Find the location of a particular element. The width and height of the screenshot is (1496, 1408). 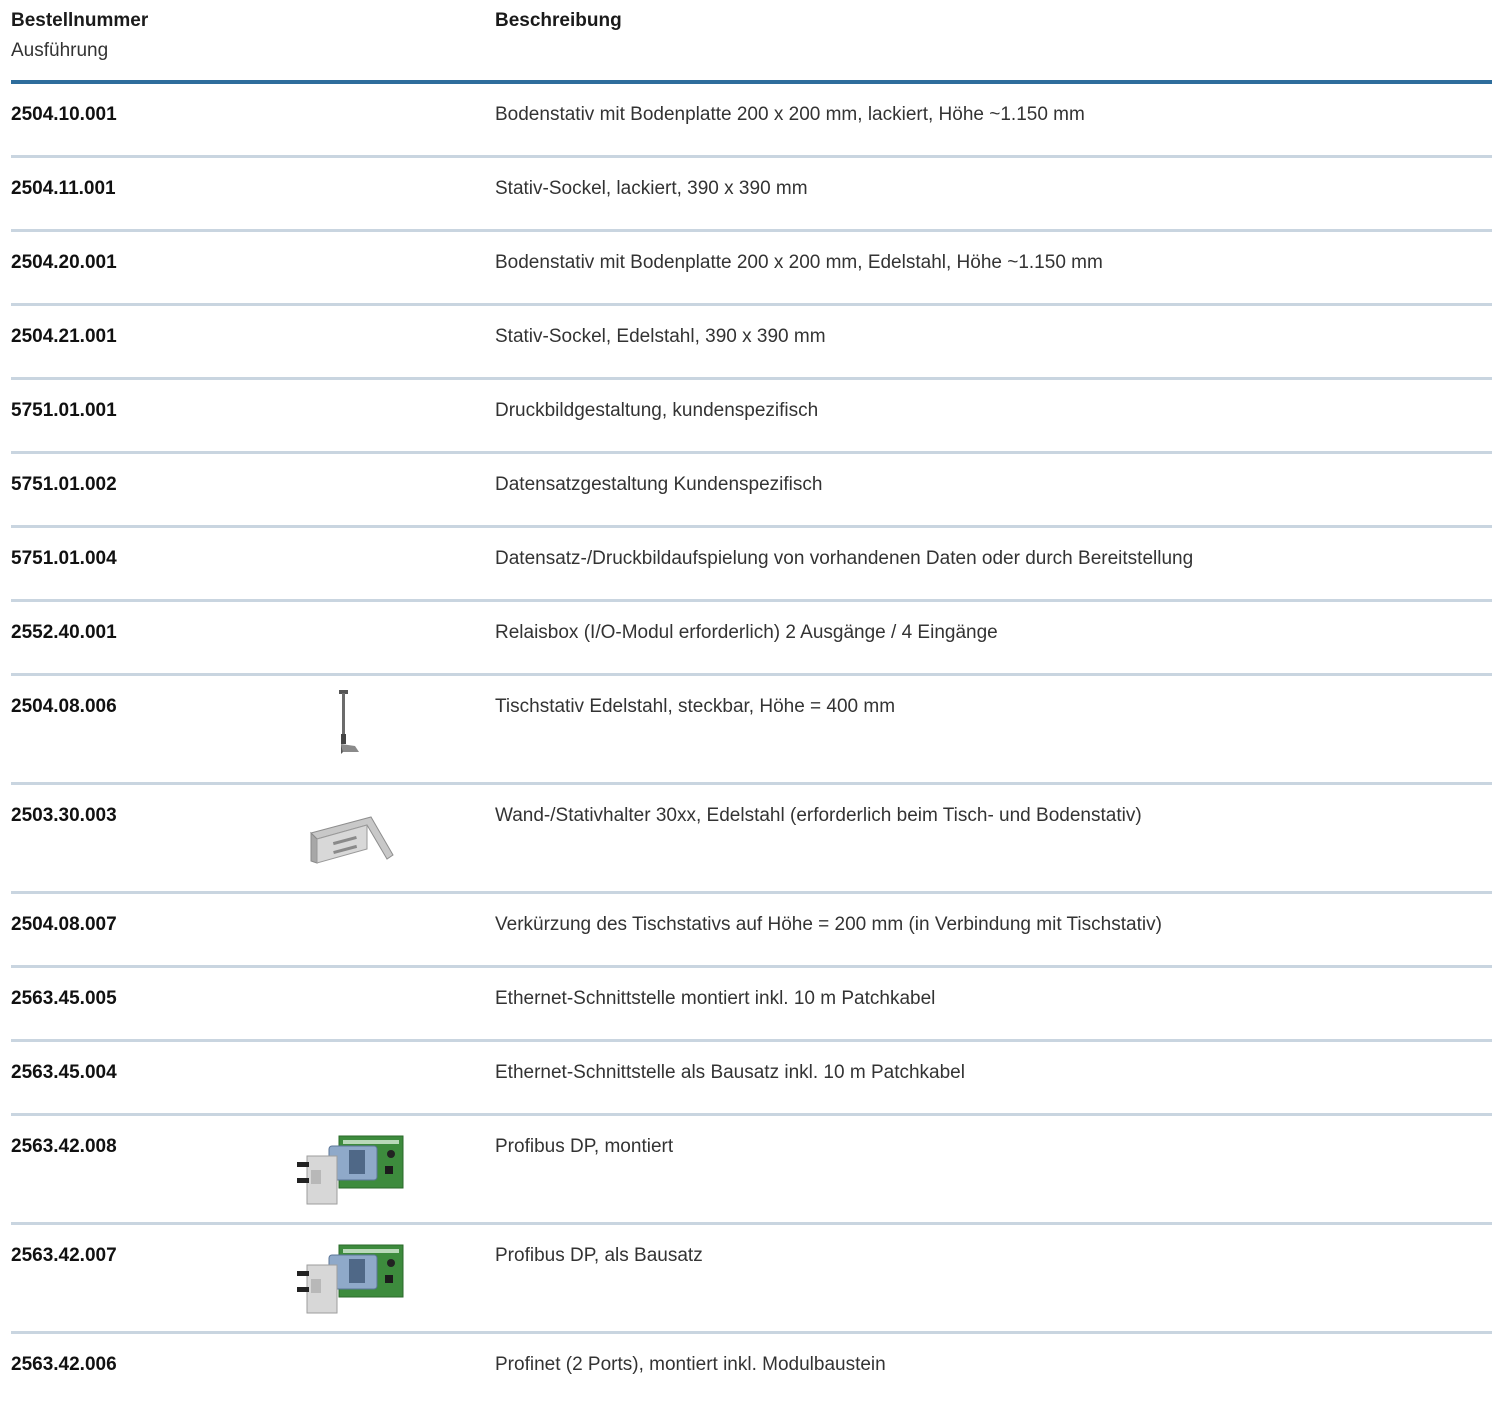

description: Profibus DP, als Bausatz is located at coordinates (599, 1255).